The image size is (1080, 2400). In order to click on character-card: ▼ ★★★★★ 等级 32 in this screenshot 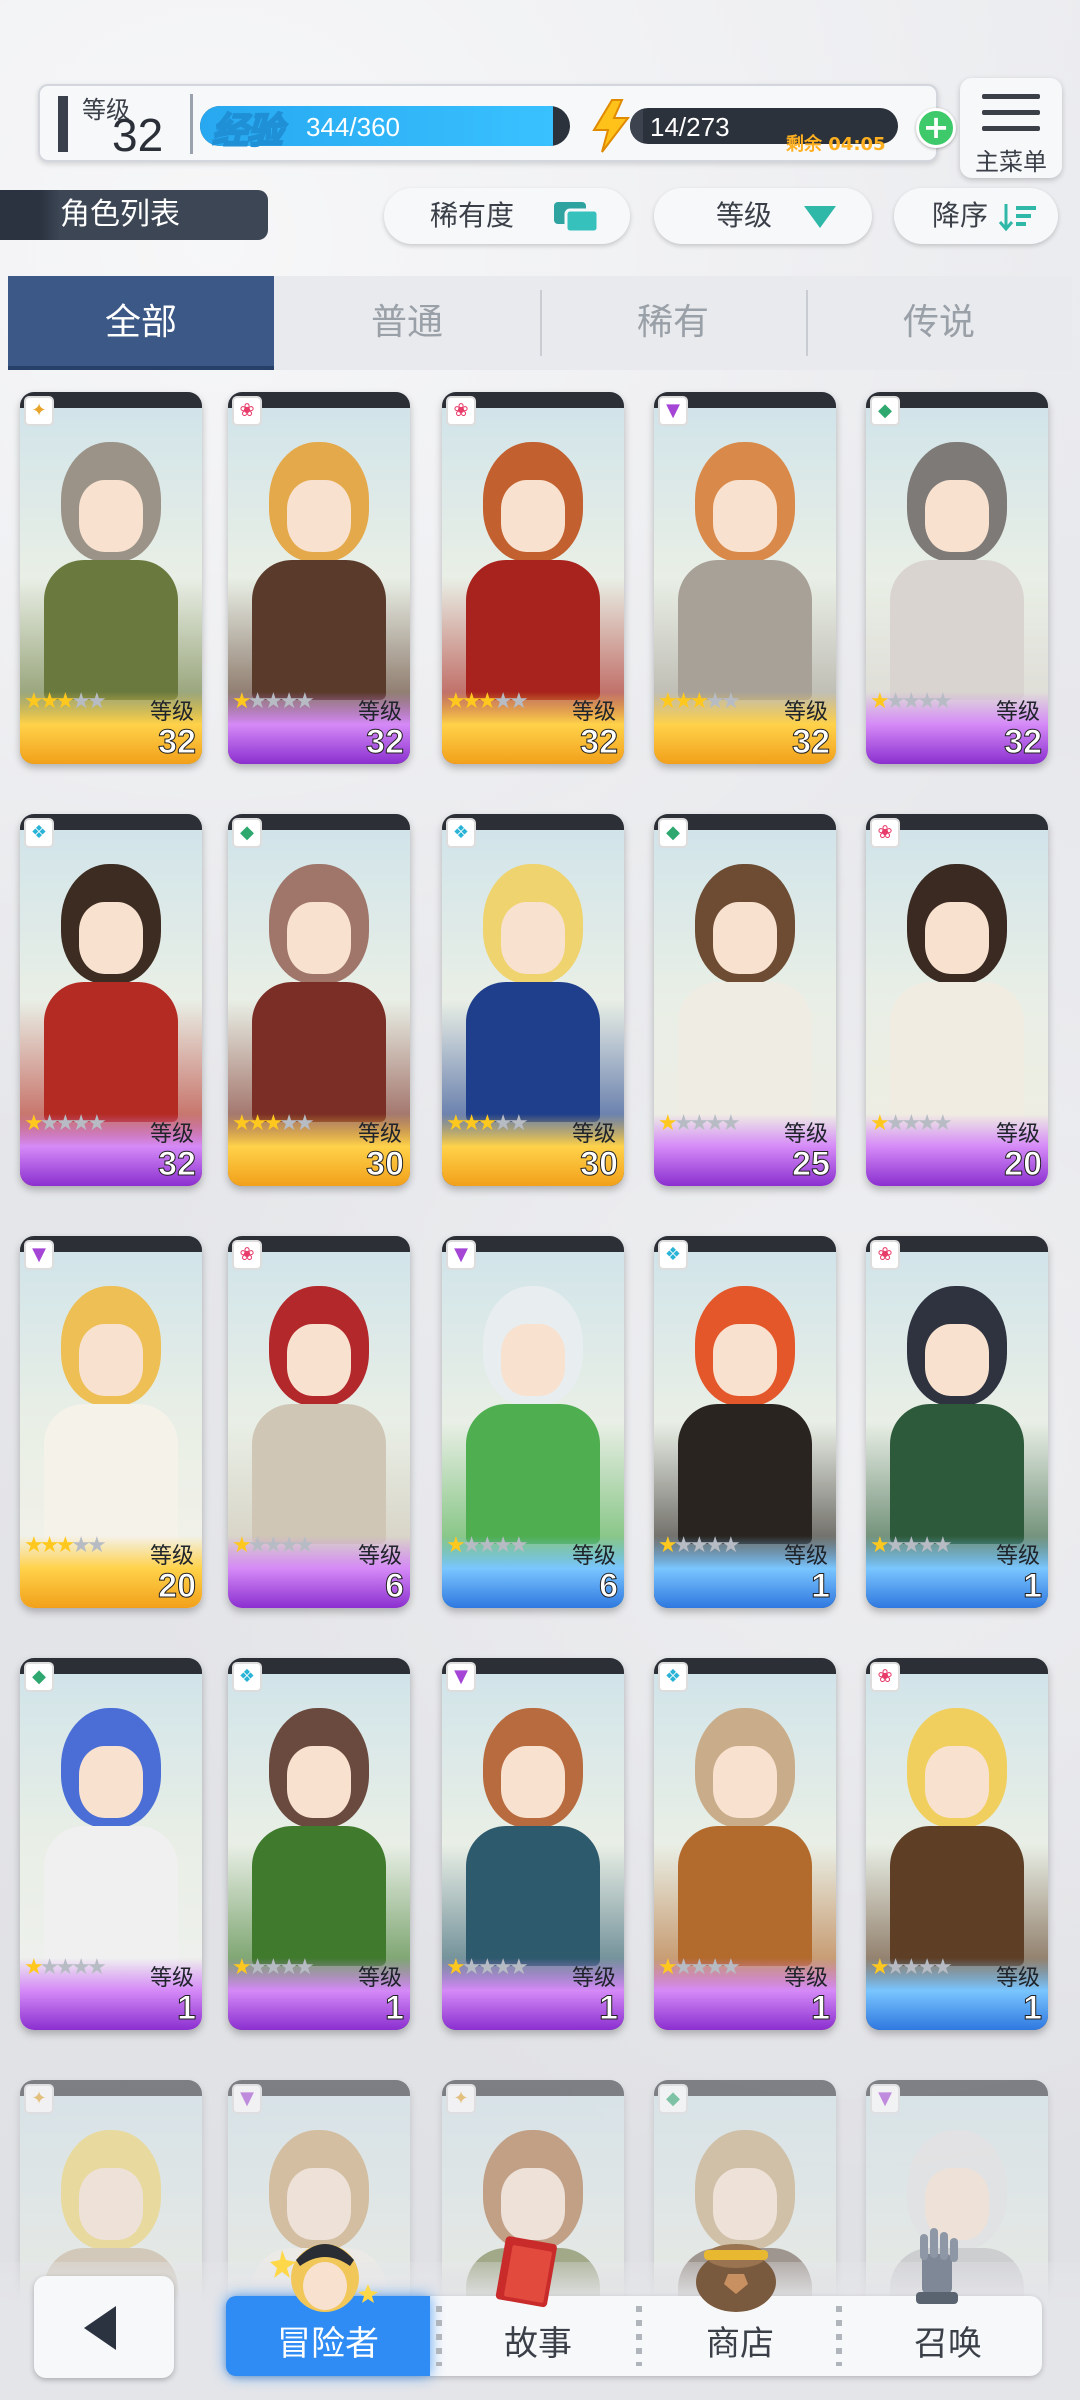, I will do `click(745, 578)`.